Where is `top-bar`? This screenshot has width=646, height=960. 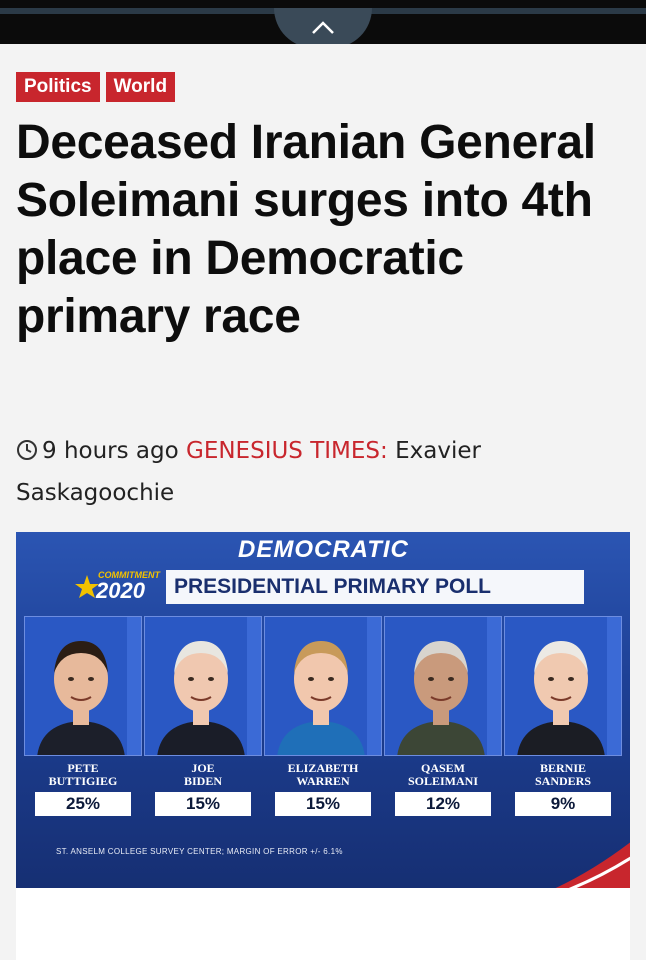 top-bar is located at coordinates (323, 24).